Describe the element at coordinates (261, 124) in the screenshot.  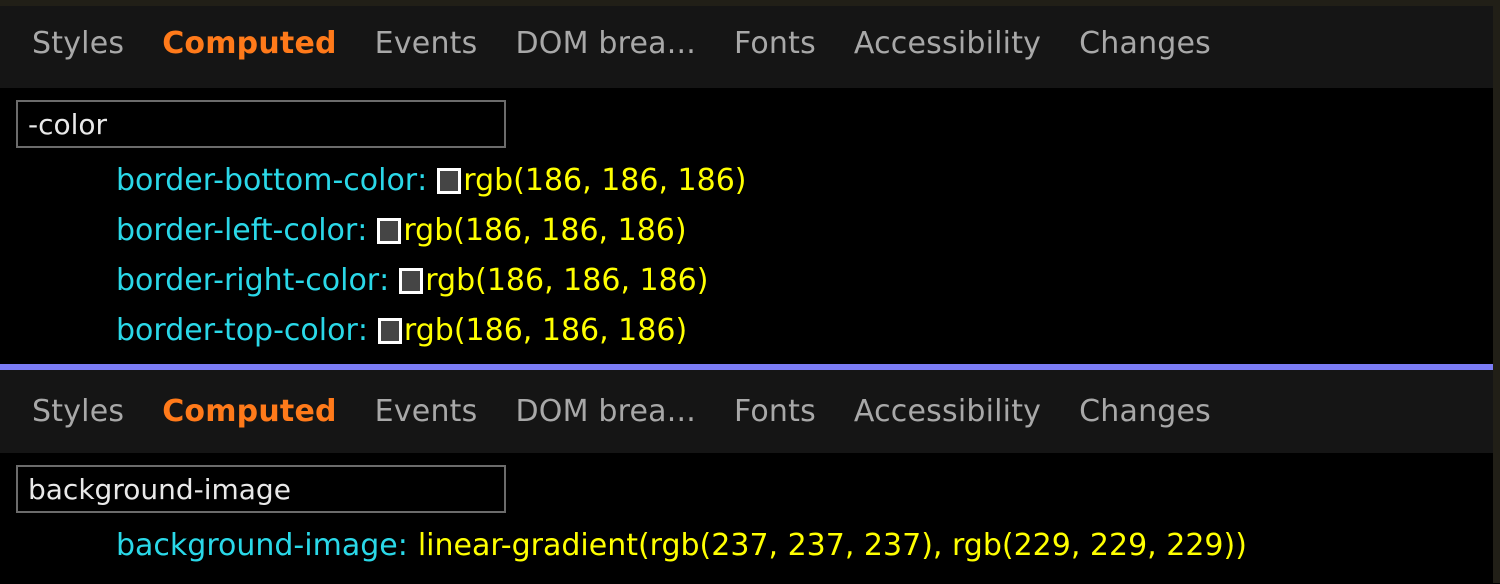
I see `property-filter-input-top` at that location.